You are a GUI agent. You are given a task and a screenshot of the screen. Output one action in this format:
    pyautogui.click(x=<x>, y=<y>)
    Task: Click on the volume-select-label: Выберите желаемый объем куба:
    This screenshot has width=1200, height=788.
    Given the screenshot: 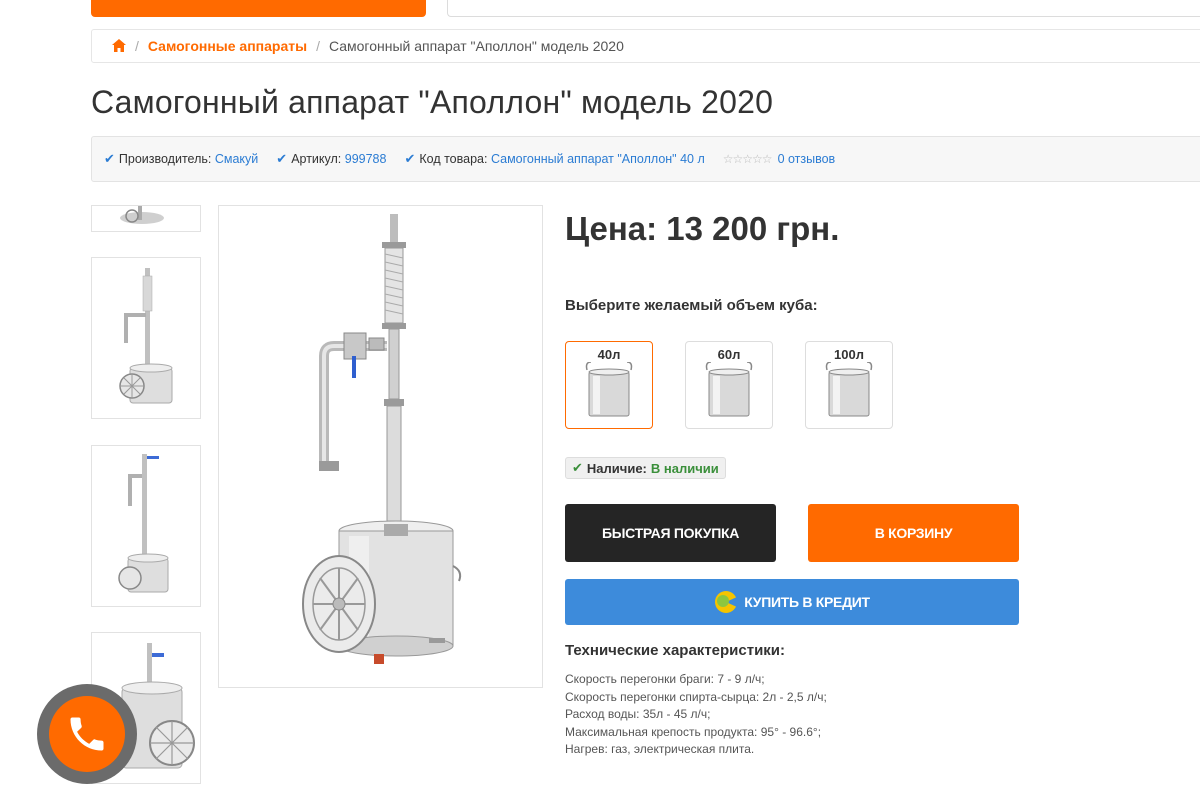 What is the action you would take?
    pyautogui.click(x=691, y=305)
    